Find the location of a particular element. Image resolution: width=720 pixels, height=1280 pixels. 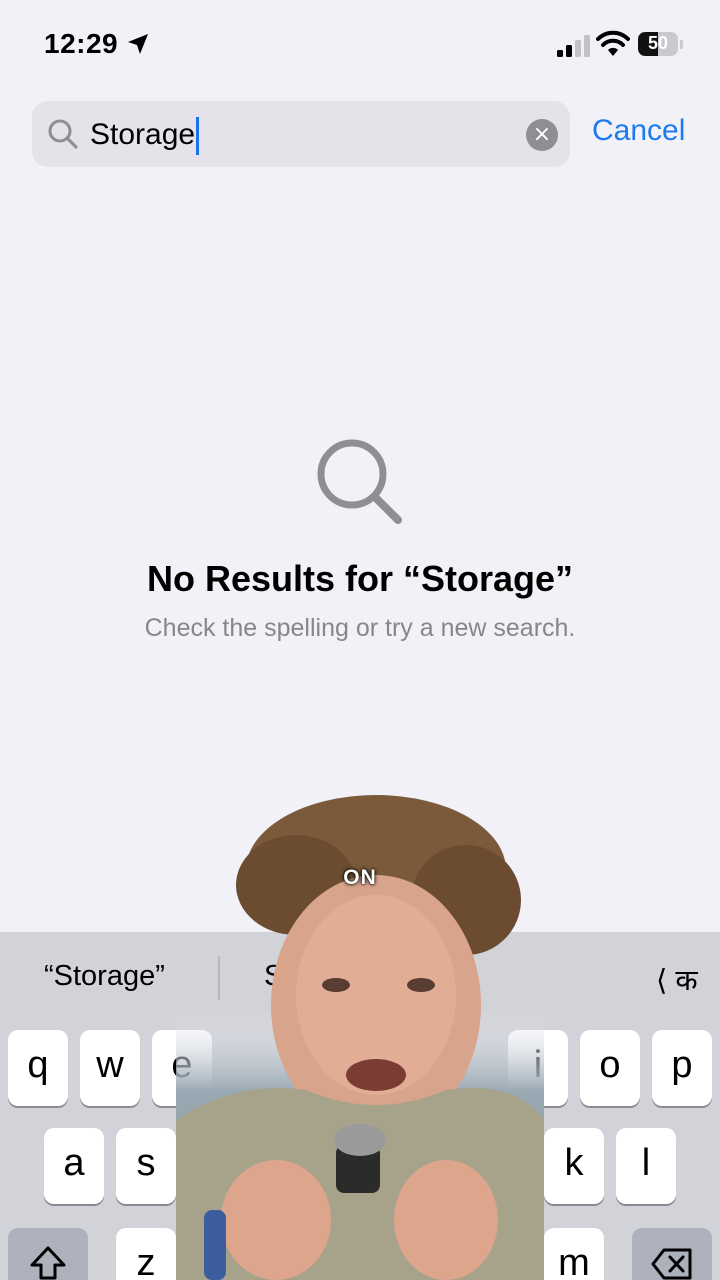

shift-key is located at coordinates (48, 1254).